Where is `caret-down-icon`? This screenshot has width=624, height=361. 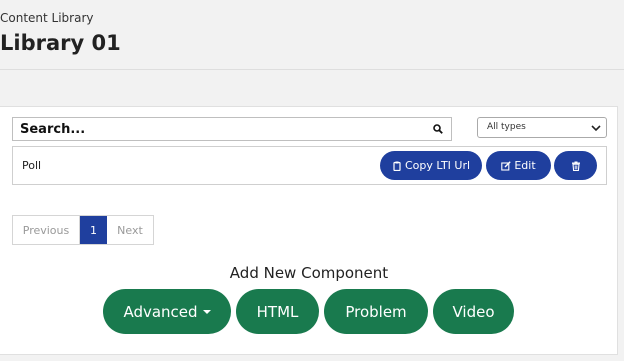 caret-down-icon is located at coordinates (206, 311).